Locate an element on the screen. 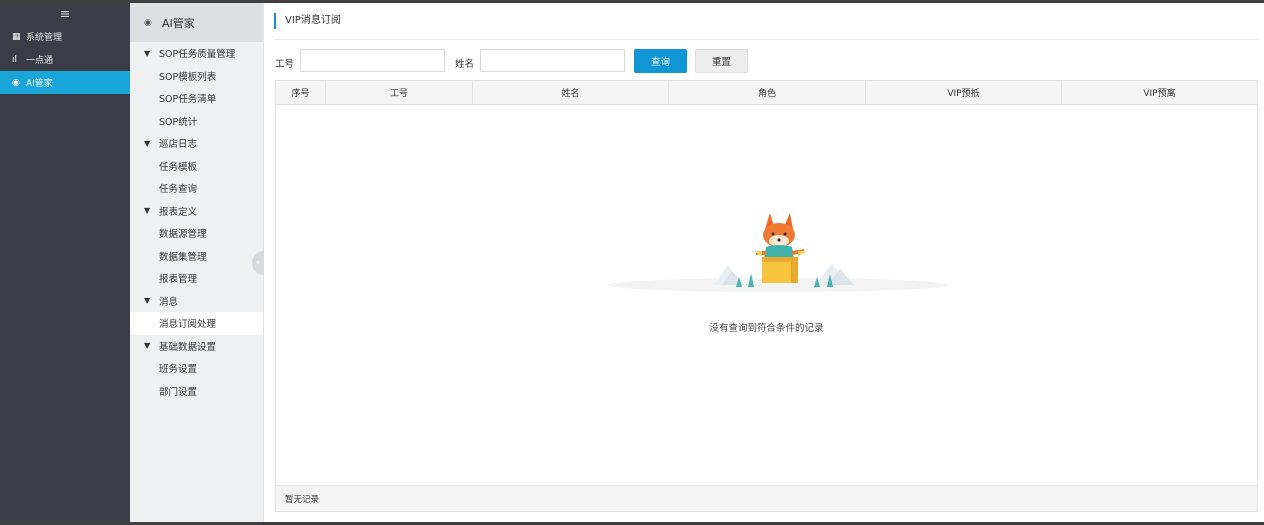  nav-item-label: 一点通 is located at coordinates (40, 61).